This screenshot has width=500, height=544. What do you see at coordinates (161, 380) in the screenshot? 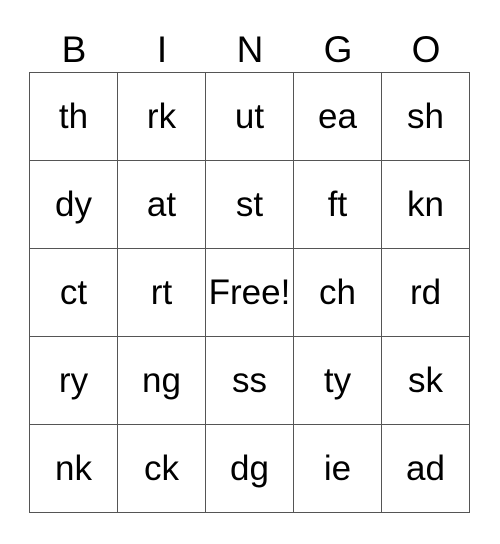
I see `bingo-cell: ng` at bounding box center [161, 380].